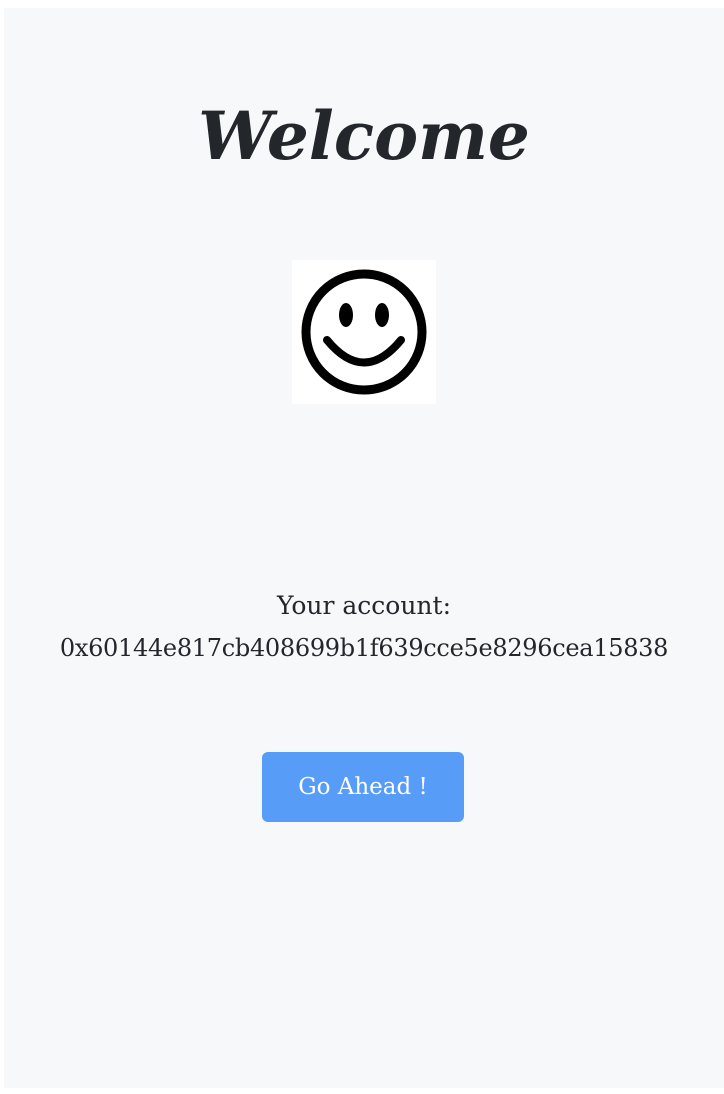  I want to click on page-title: Welcome, so click(364, 136).